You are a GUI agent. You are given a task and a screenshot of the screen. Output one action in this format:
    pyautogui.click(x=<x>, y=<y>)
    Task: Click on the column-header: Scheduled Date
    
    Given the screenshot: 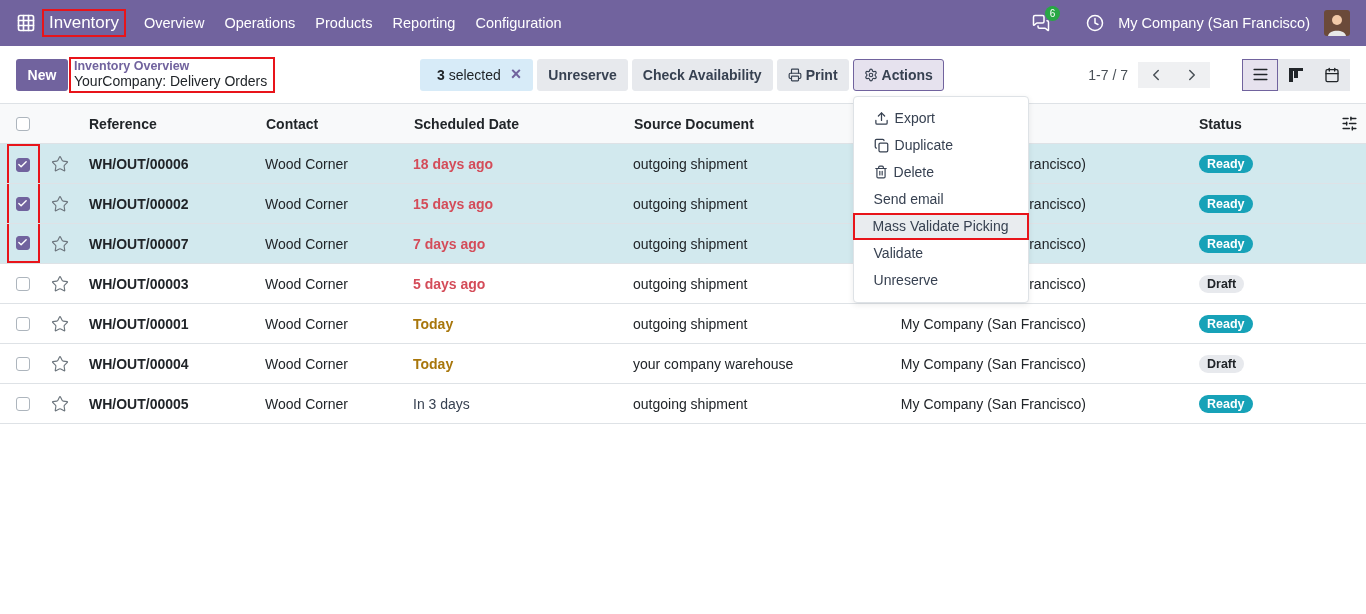 What is the action you would take?
    pyautogui.click(x=515, y=123)
    